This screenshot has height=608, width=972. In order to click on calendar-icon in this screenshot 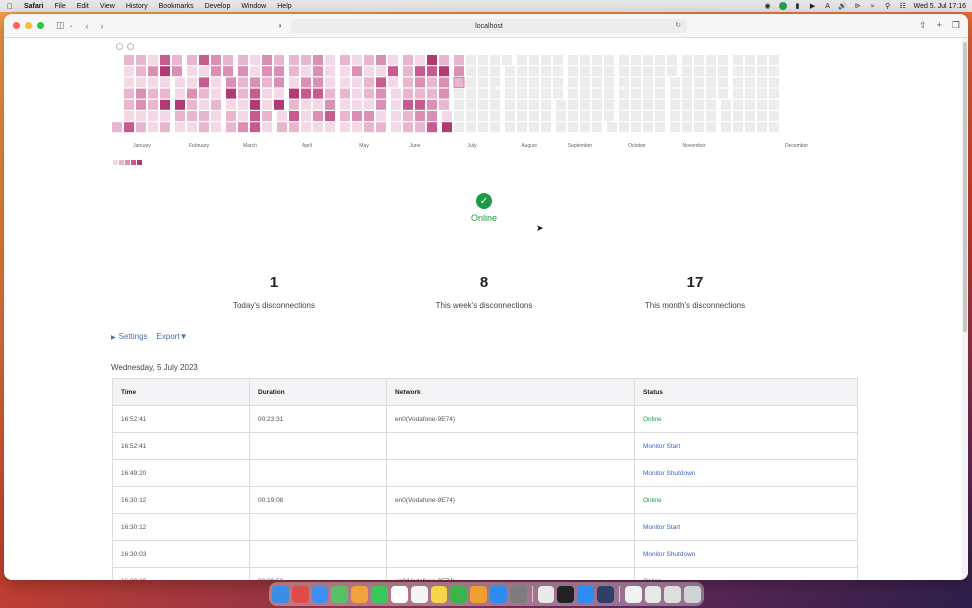, I will do `click(399, 594)`.